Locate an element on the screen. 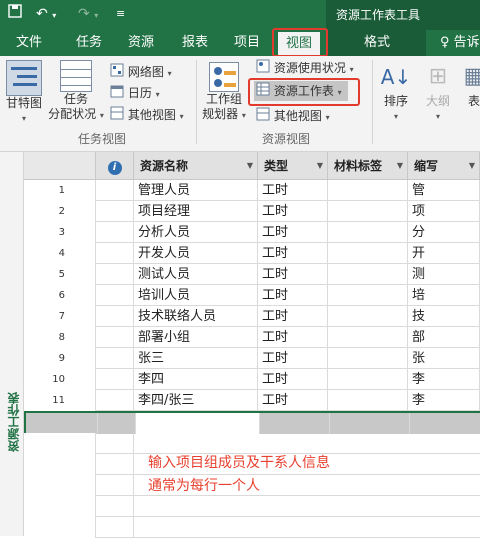 The image size is (480, 538). outline-button: ⊞ 大纲 ▾ is located at coordinates (438, 92).